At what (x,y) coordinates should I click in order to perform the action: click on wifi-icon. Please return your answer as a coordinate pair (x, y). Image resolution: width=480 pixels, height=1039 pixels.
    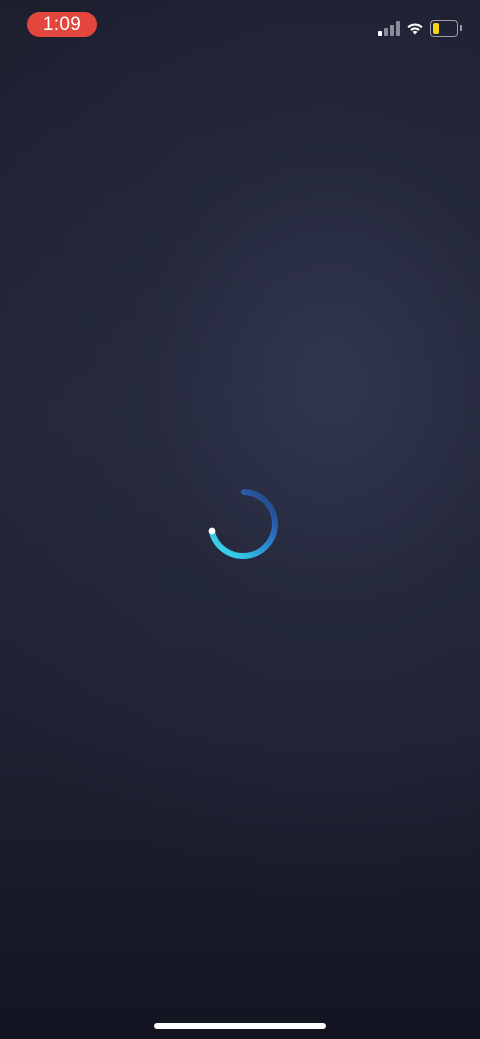
    Looking at the image, I should click on (415, 29).